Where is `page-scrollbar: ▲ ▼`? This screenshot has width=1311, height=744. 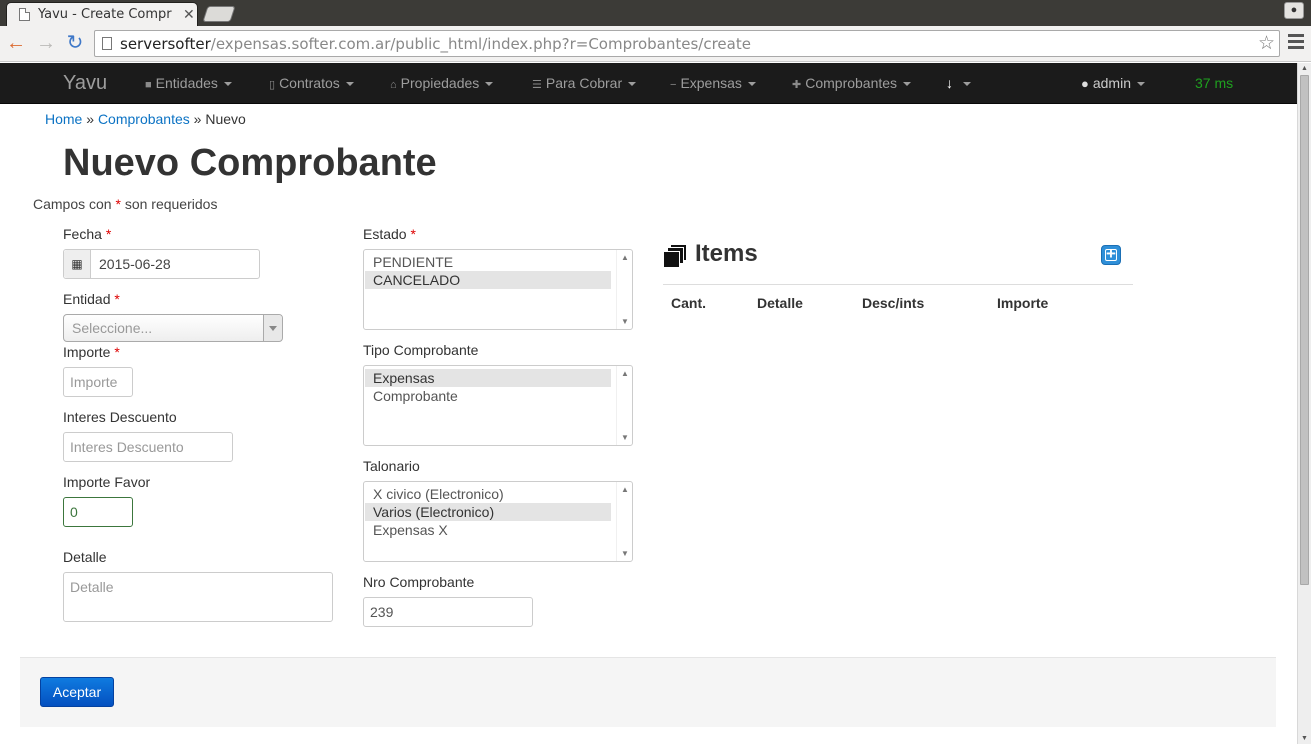 page-scrollbar: ▲ ▼ is located at coordinates (1304, 403).